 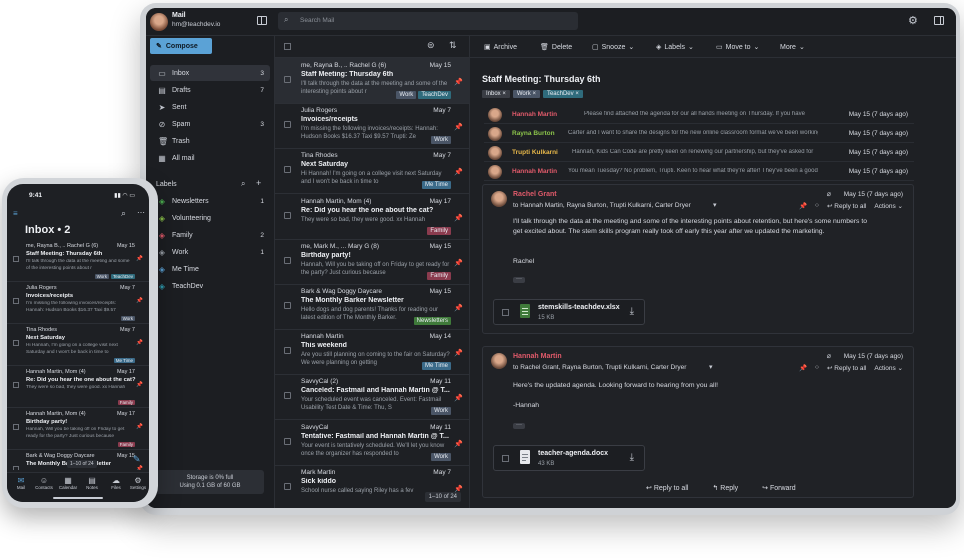 What do you see at coordinates (258, 183) in the screenshot?
I see `add-label-icon: +` at bounding box center [258, 183].